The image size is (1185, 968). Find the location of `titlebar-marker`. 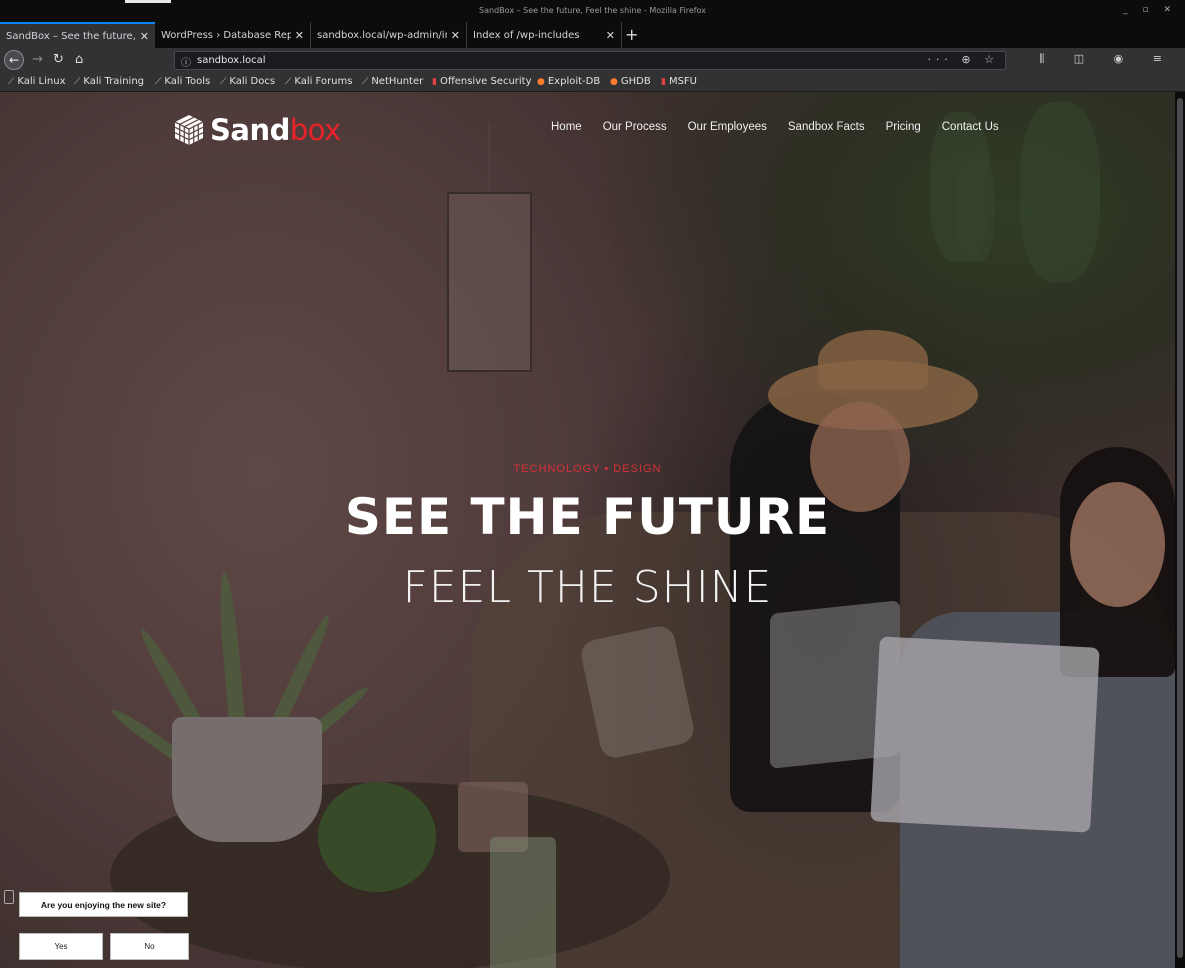

titlebar-marker is located at coordinates (148, 1).